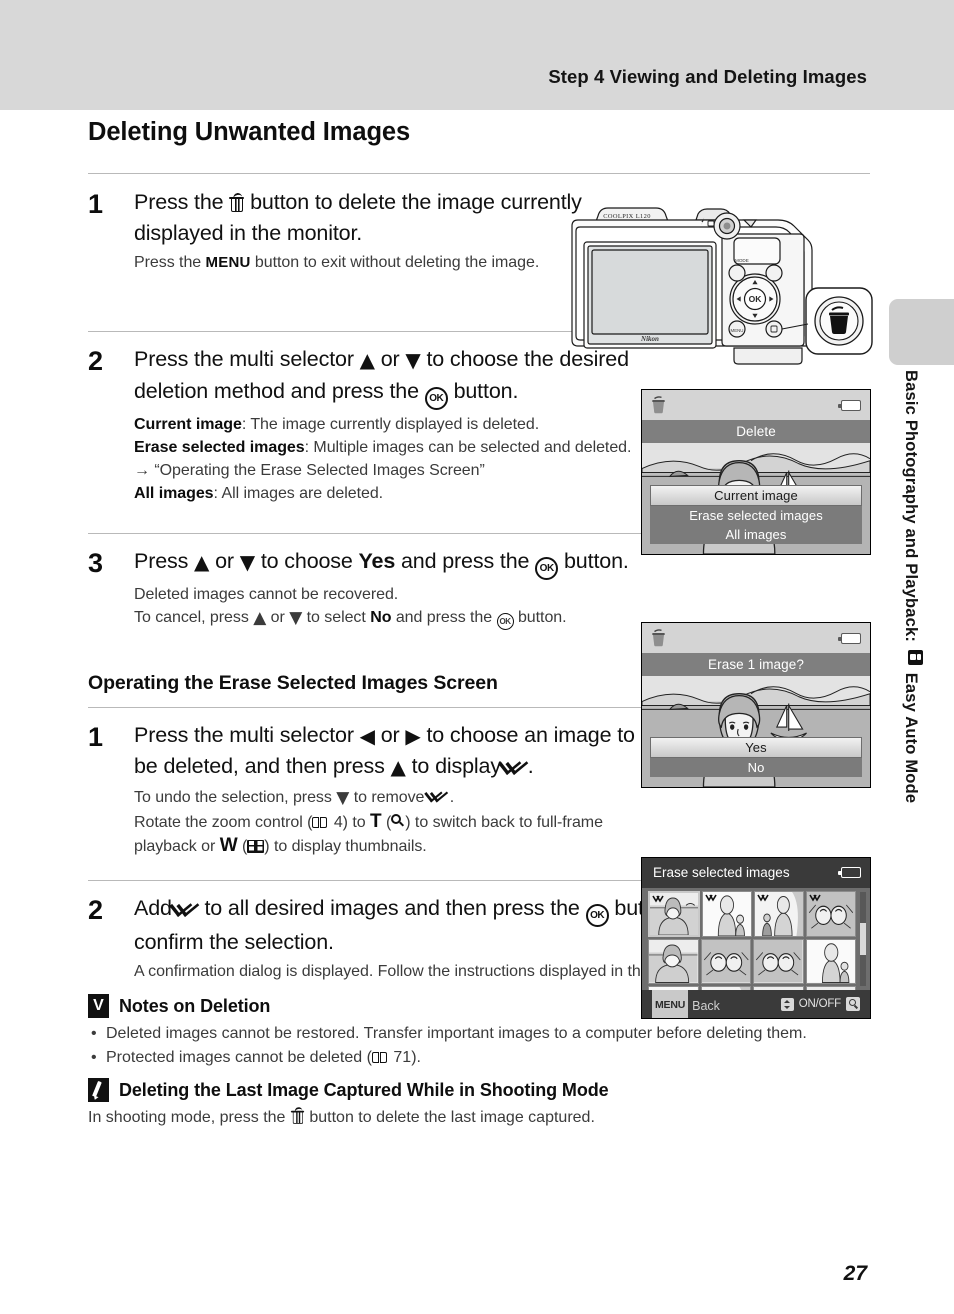 The width and height of the screenshot is (954, 1314). What do you see at coordinates (596, 560) in the screenshot?
I see `step-3-text-d: button.` at bounding box center [596, 560].